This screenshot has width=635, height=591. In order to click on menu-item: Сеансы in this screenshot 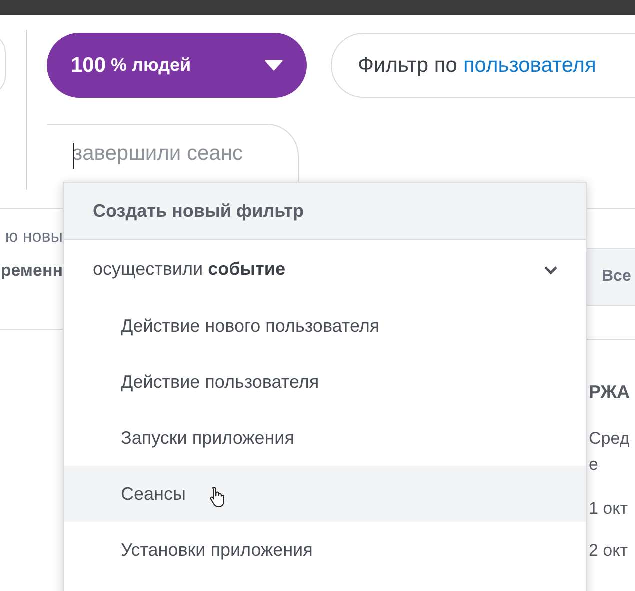, I will do `click(325, 494)`.